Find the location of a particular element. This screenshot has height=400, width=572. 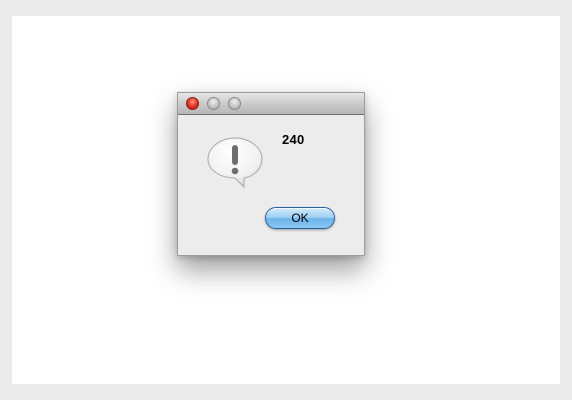

minimize-window-button is located at coordinates (213, 103).